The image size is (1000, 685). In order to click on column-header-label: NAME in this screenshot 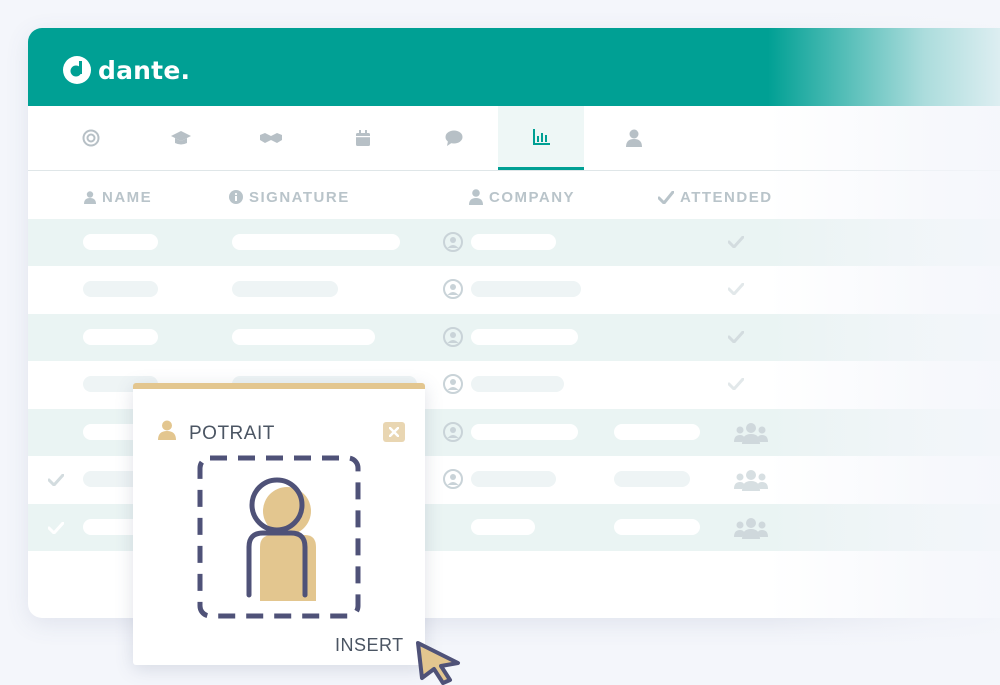, I will do `click(127, 197)`.